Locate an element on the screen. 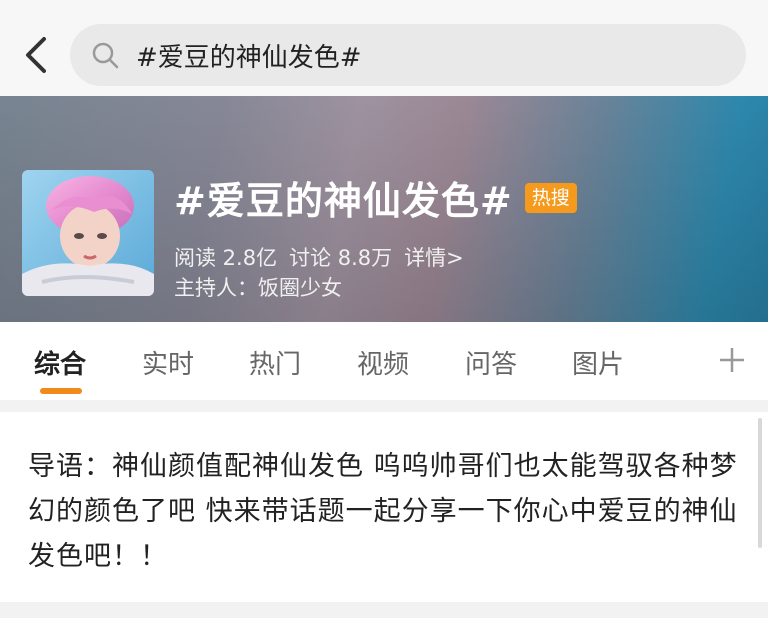 This screenshot has height=618, width=768. search-bar is located at coordinates (408, 55).